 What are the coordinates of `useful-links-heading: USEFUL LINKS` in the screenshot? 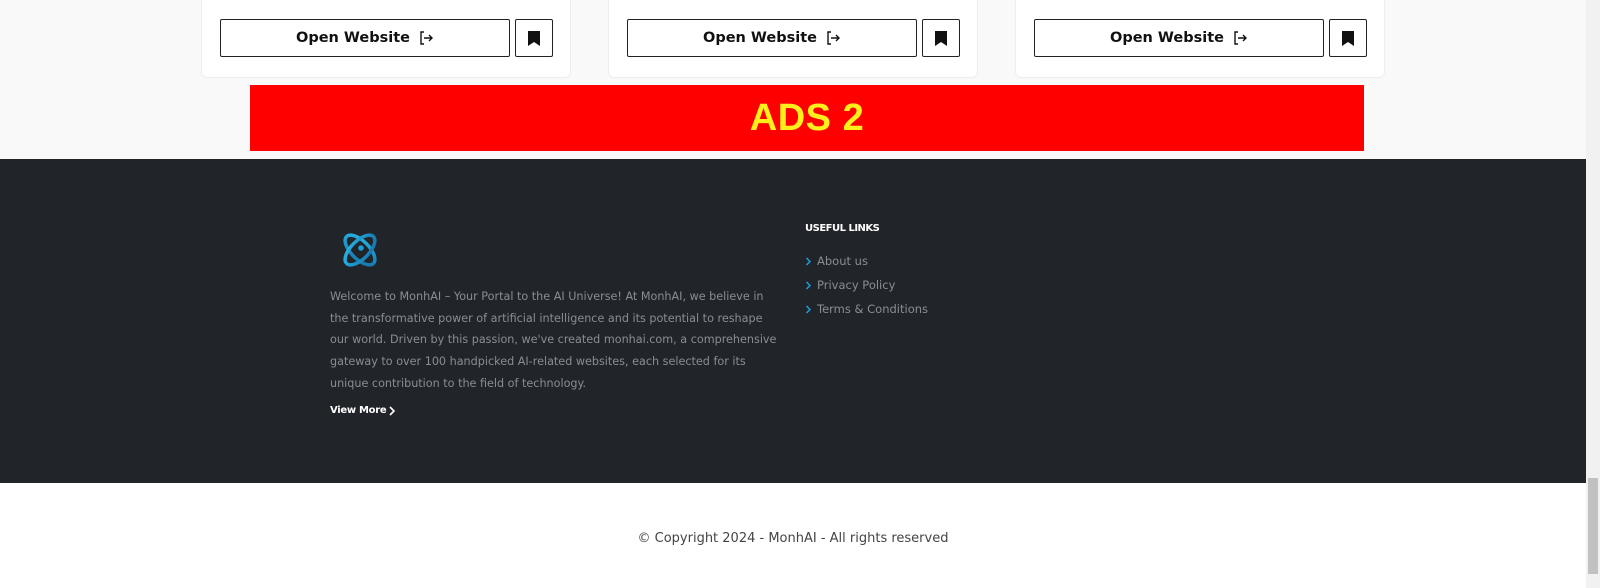 It's located at (842, 228).